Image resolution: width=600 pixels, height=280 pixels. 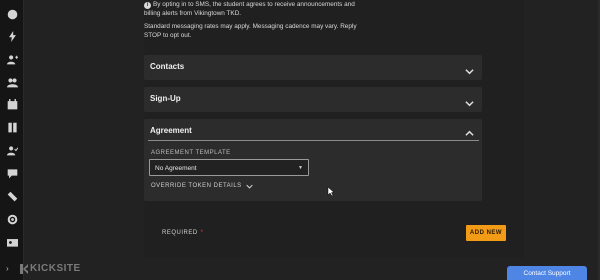 I want to click on required-label: REQUIRED, so click(x=180, y=233).